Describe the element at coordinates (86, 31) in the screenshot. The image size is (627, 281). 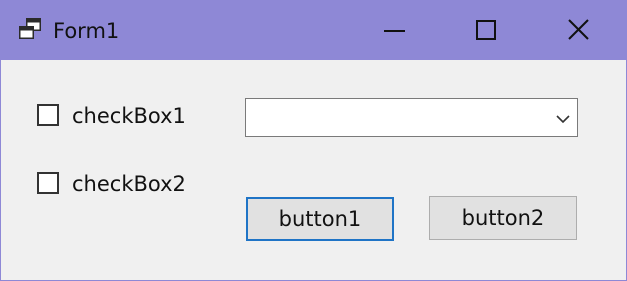
I see `window-title: Form1` at that location.